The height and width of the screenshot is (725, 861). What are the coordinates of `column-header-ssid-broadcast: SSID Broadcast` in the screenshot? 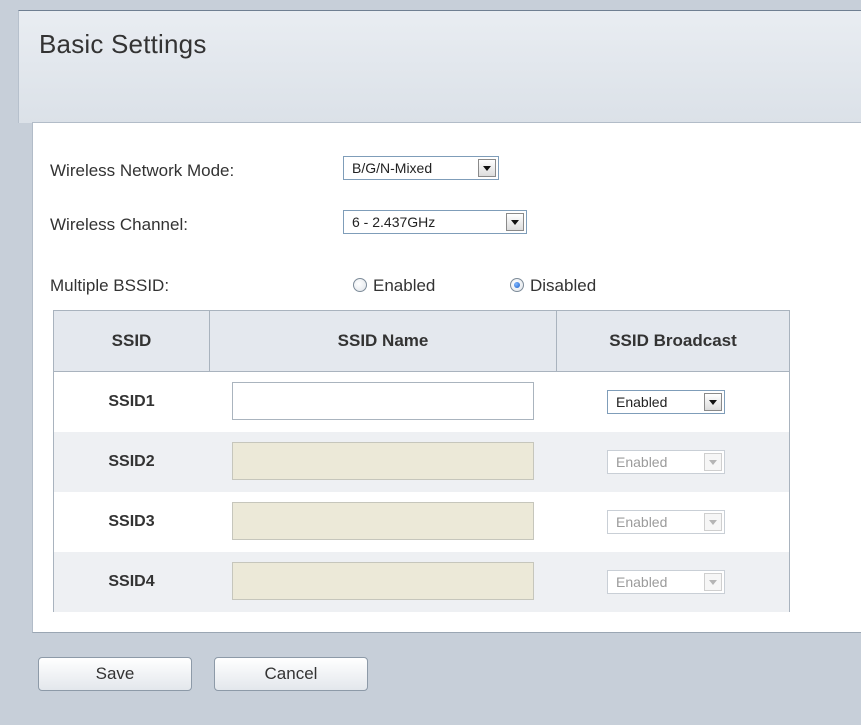 It's located at (673, 341).